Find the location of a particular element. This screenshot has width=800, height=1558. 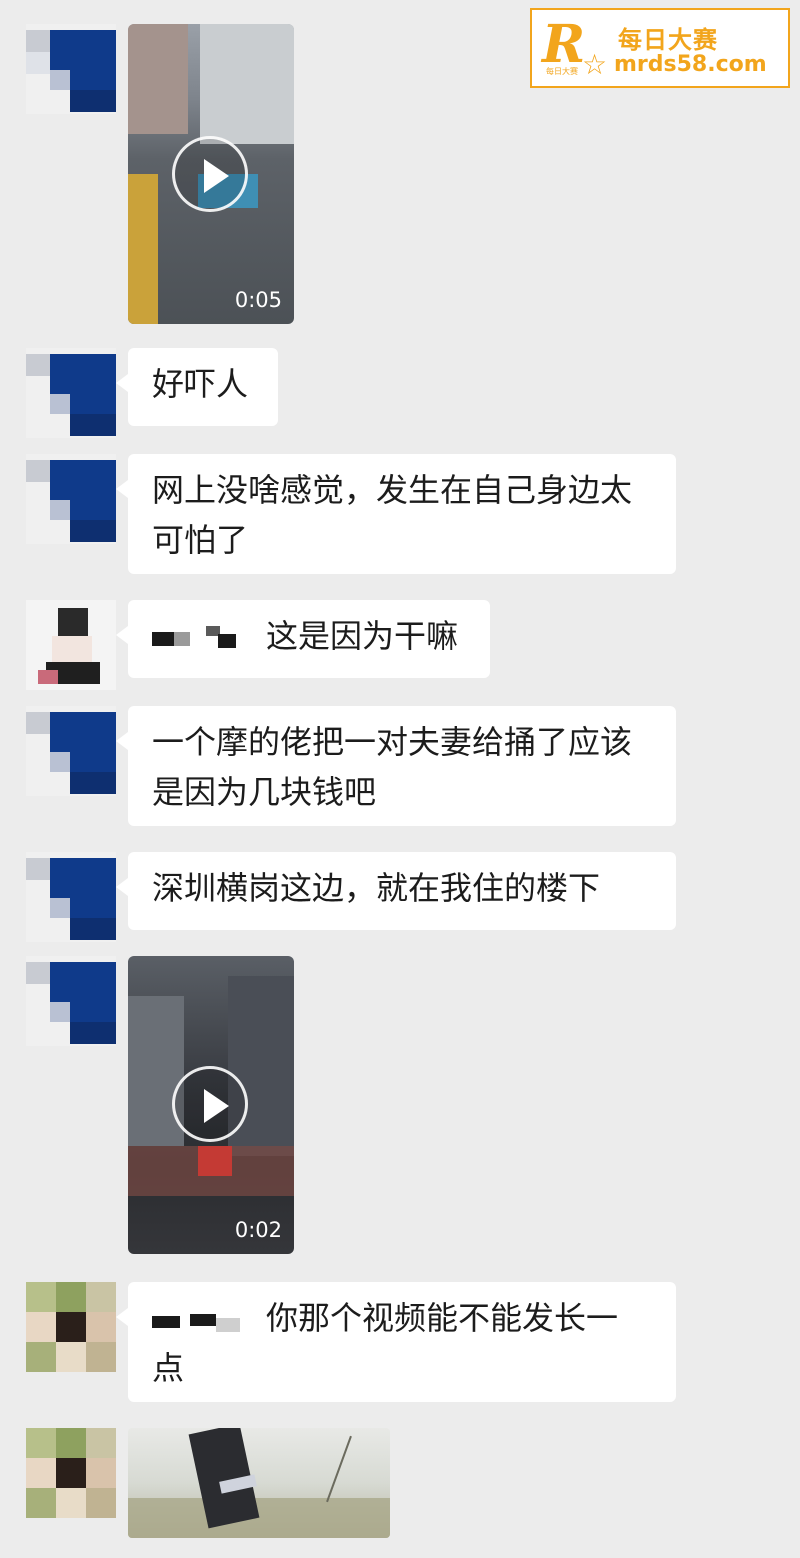

chat-bubble: 这是因为干嘛 is located at coordinates (303, 639).